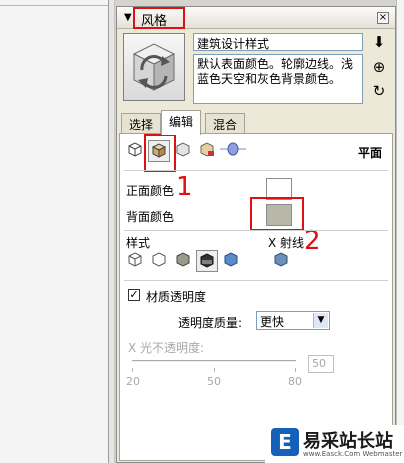 This screenshot has width=404, height=463. What do you see at coordinates (383, 18) in the screenshot?
I see `close-icon: ×` at bounding box center [383, 18].